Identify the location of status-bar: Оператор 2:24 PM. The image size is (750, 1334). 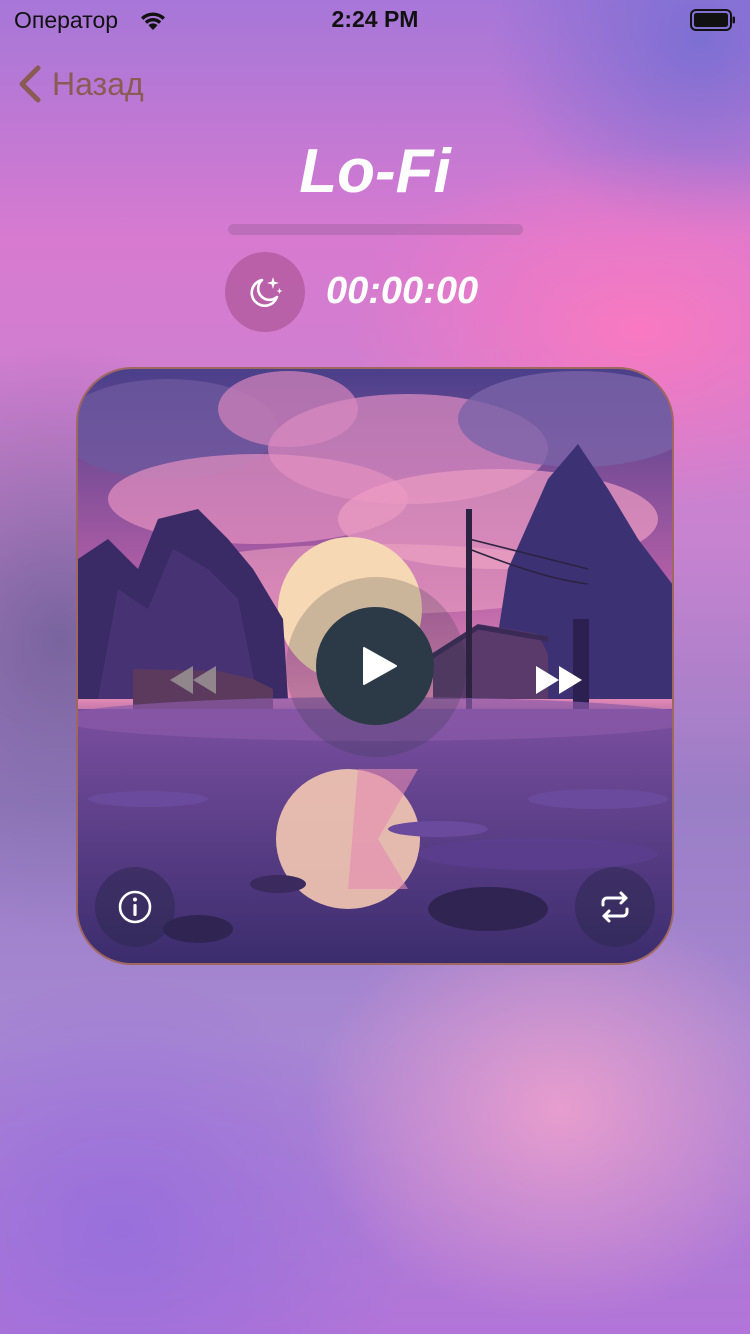
(375, 20).